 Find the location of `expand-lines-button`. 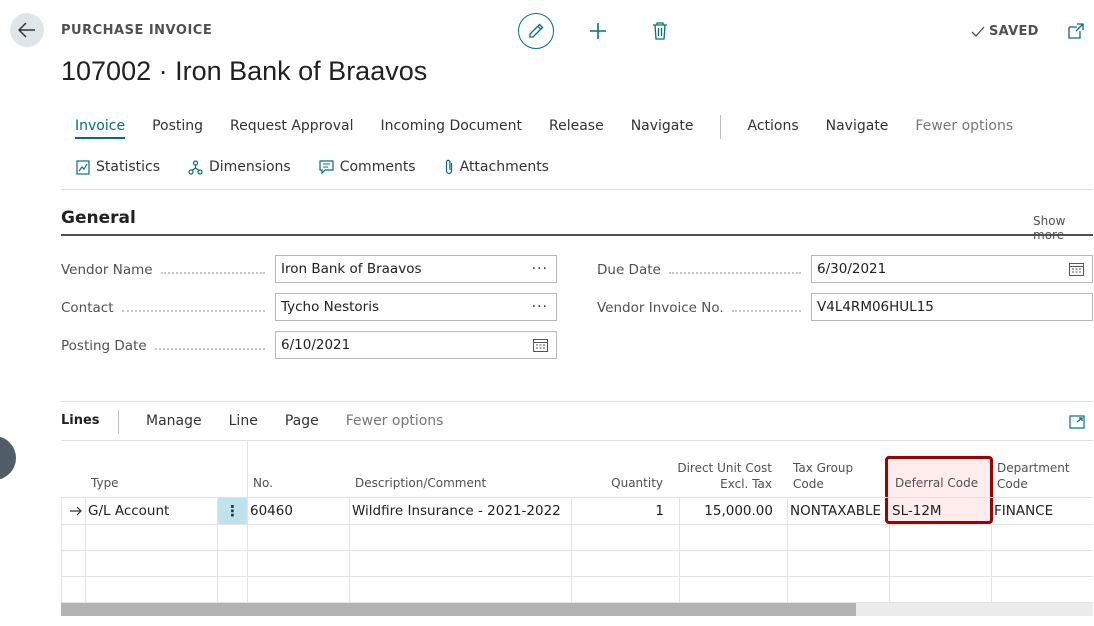

expand-lines-button is located at coordinates (1077, 422).